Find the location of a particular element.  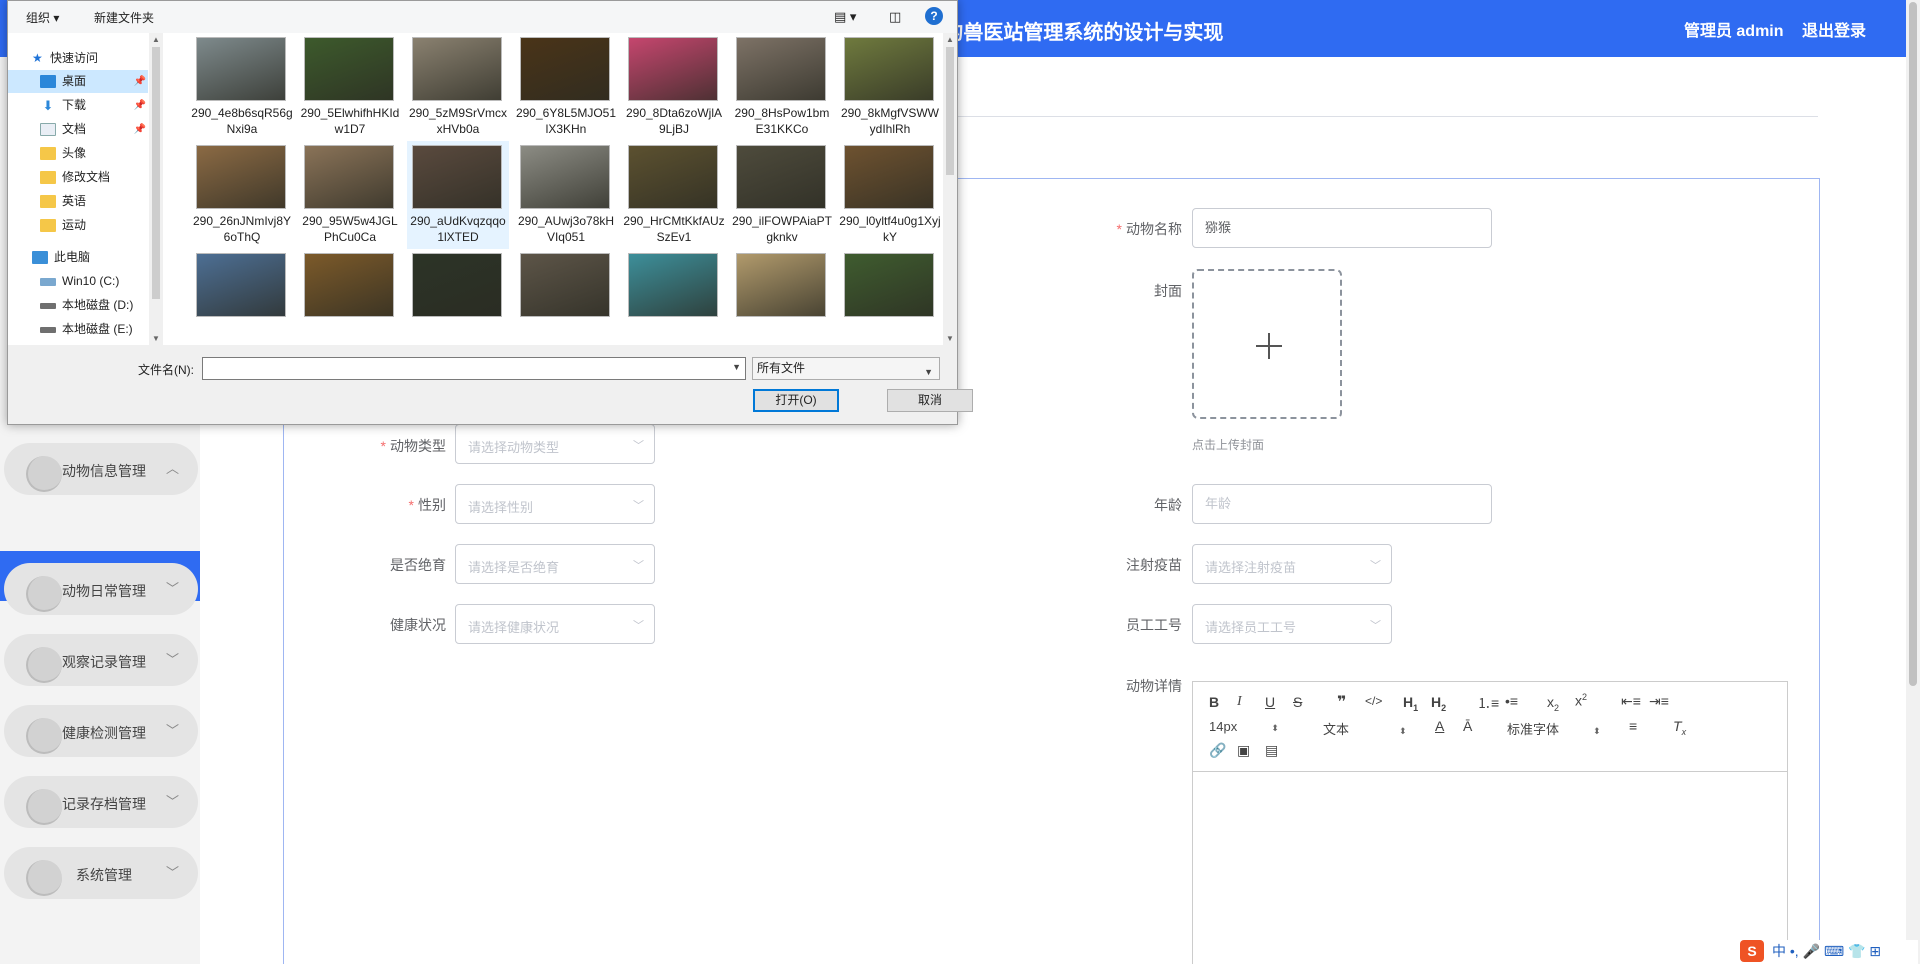

font-size-select: 14px ⬍ is located at coordinates (1244, 726).